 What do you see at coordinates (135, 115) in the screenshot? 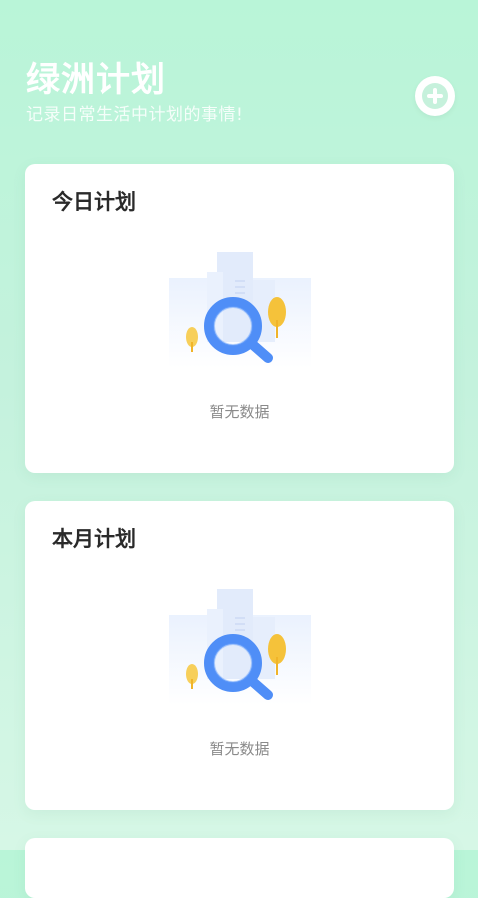
I see `page-subtitle: 记录日常生活中计划的事情!` at bounding box center [135, 115].